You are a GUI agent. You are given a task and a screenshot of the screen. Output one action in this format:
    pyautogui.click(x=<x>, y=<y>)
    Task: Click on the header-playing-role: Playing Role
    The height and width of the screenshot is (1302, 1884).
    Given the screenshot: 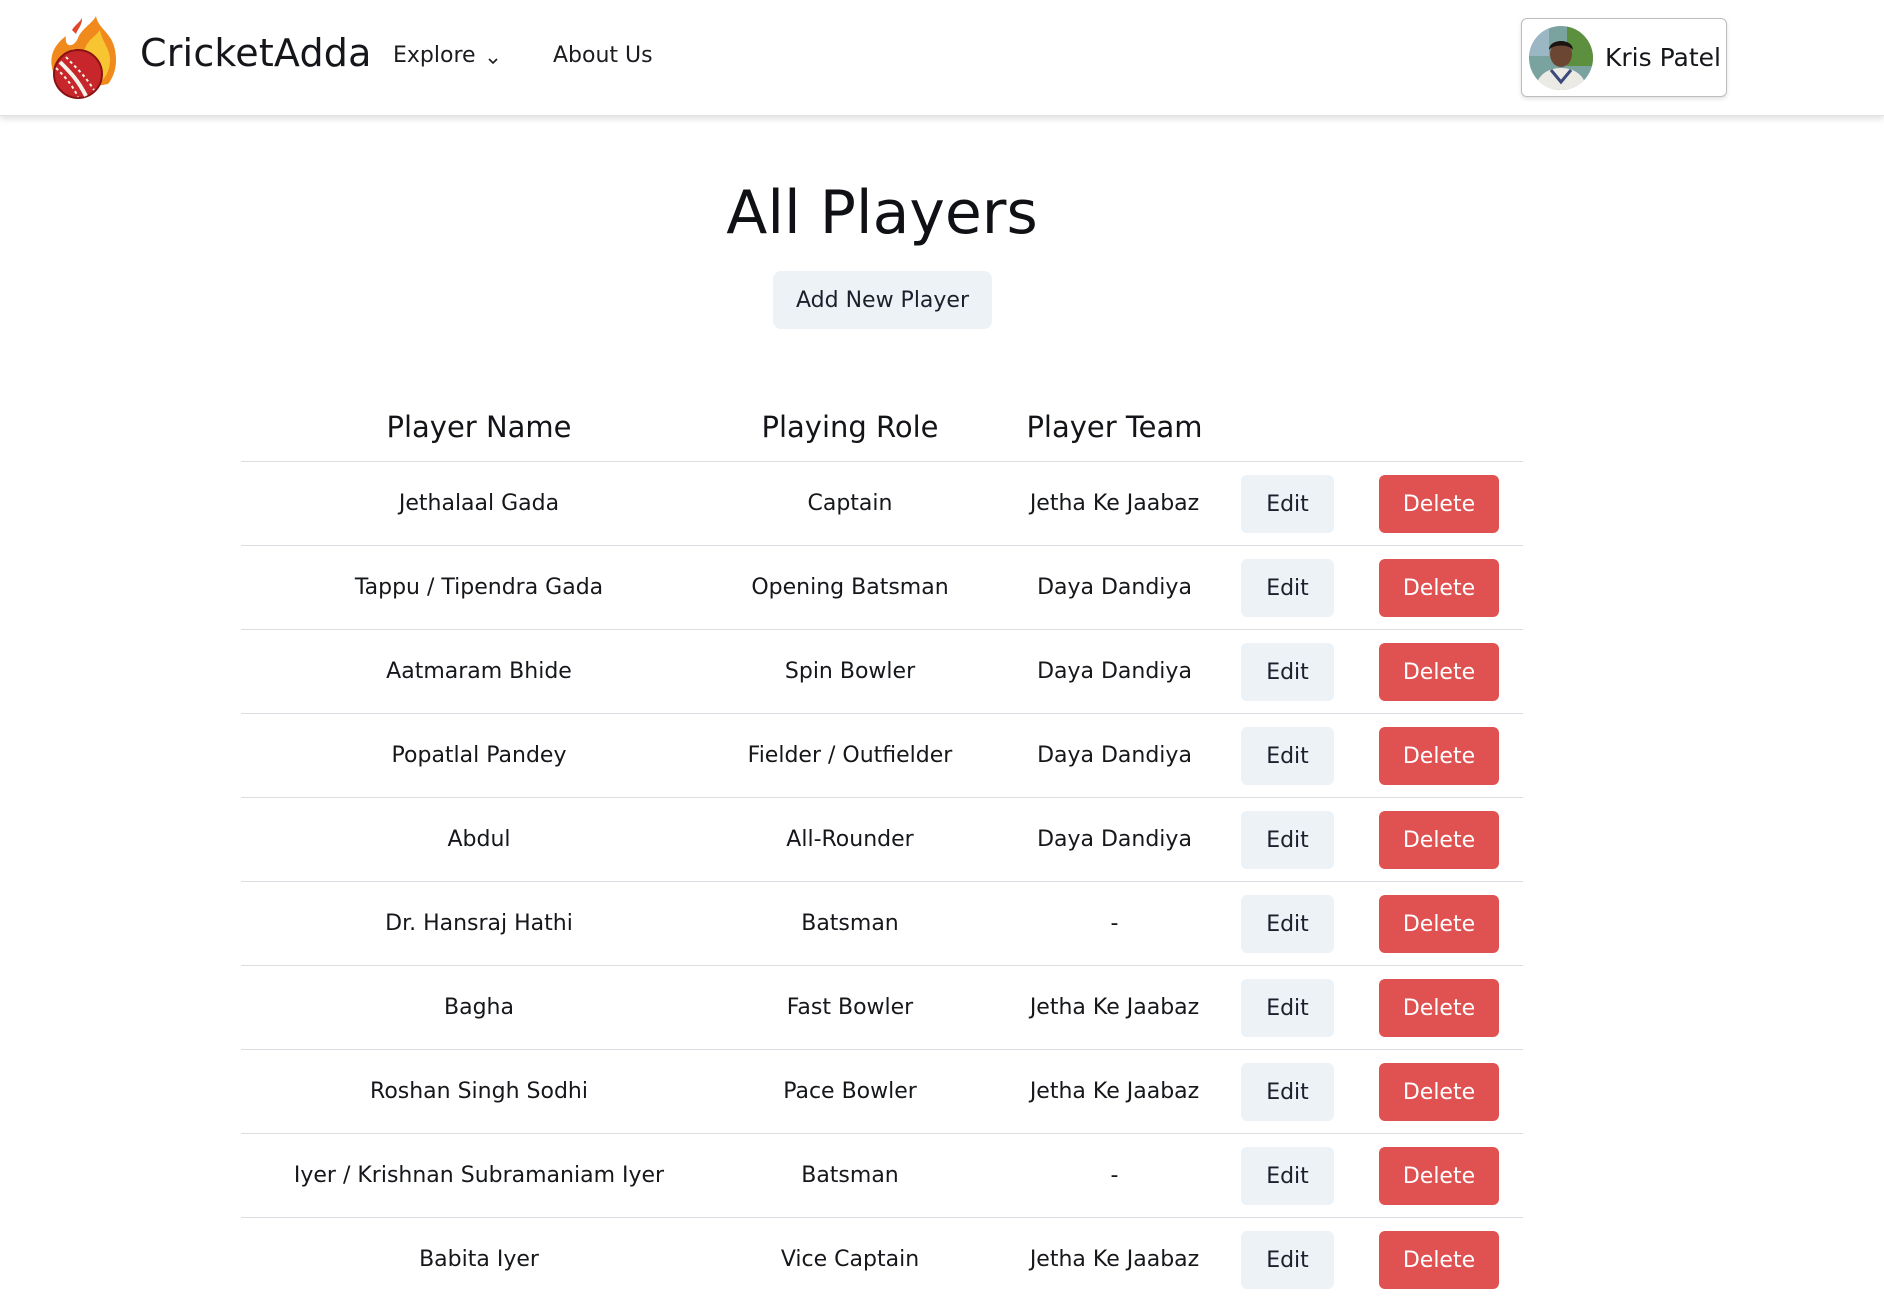 What is the action you would take?
    pyautogui.click(x=850, y=427)
    